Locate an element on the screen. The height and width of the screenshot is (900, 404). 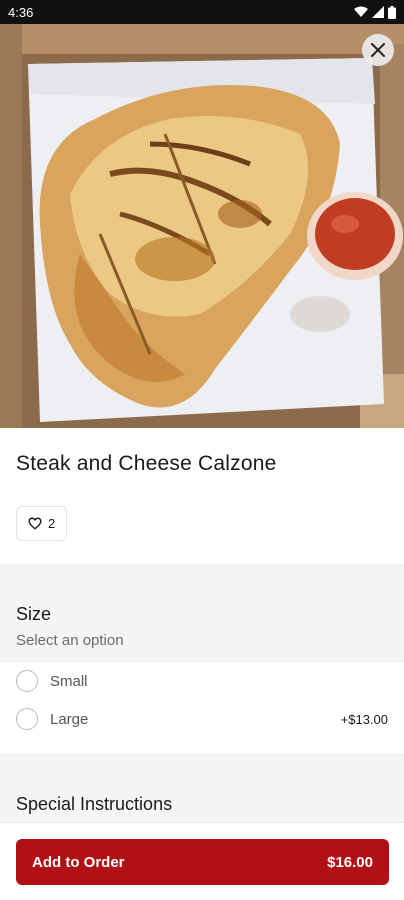
special-instructions-heading: Special Instructions is located at coordinates (94, 804).